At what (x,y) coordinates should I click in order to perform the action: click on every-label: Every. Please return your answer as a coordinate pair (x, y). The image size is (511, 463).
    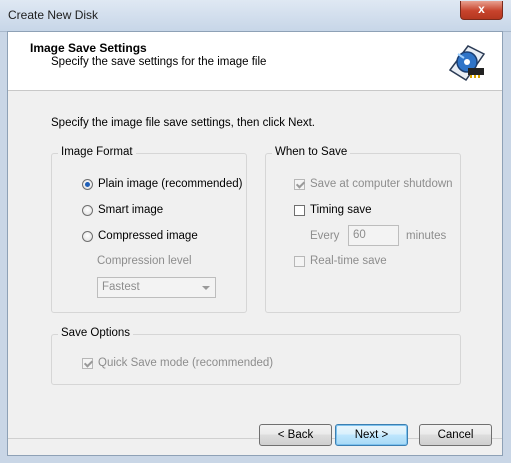
    Looking at the image, I should click on (325, 236).